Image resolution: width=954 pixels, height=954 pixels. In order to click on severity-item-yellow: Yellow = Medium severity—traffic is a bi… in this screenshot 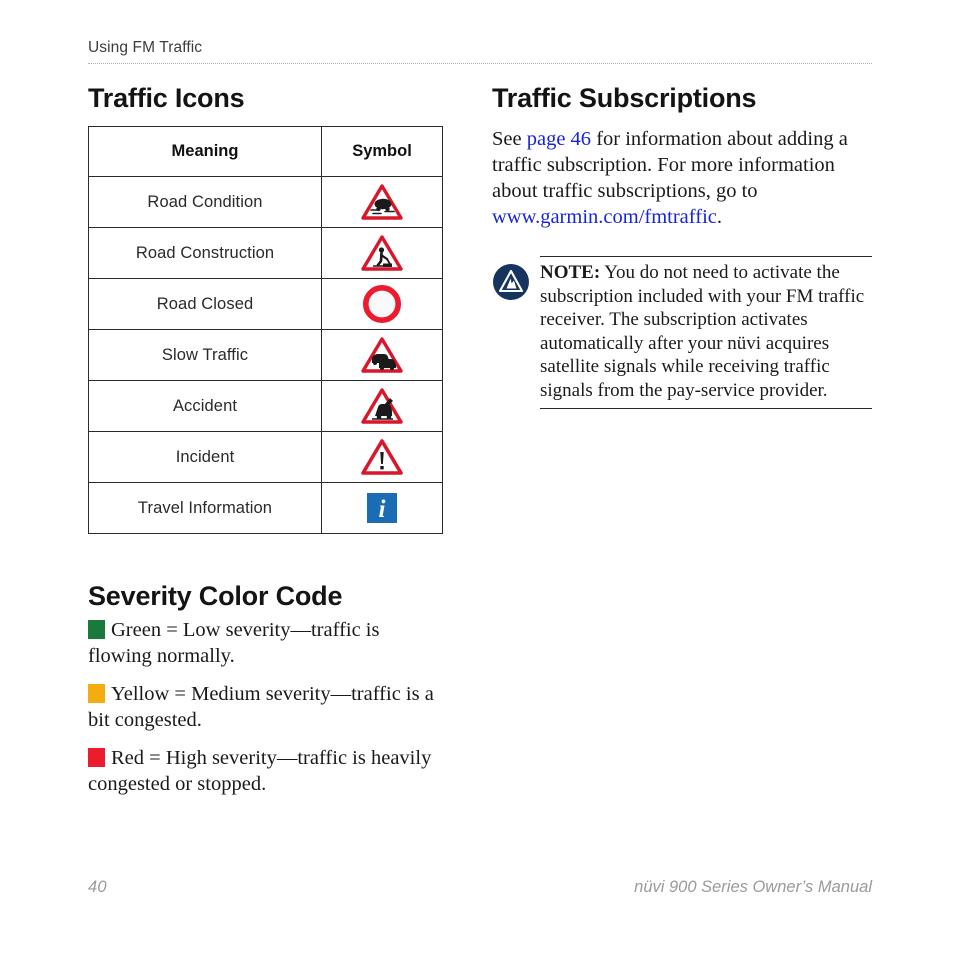, I will do `click(268, 707)`.